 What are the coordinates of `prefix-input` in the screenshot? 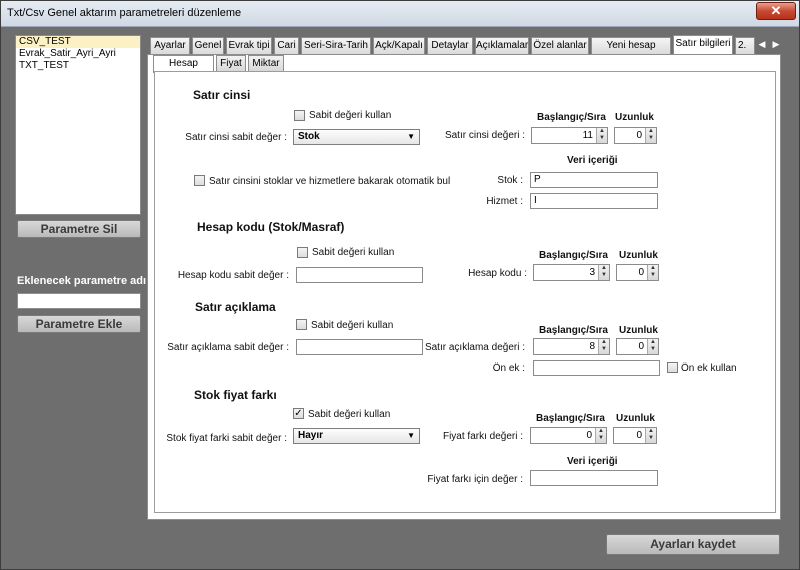 It's located at (596, 368).